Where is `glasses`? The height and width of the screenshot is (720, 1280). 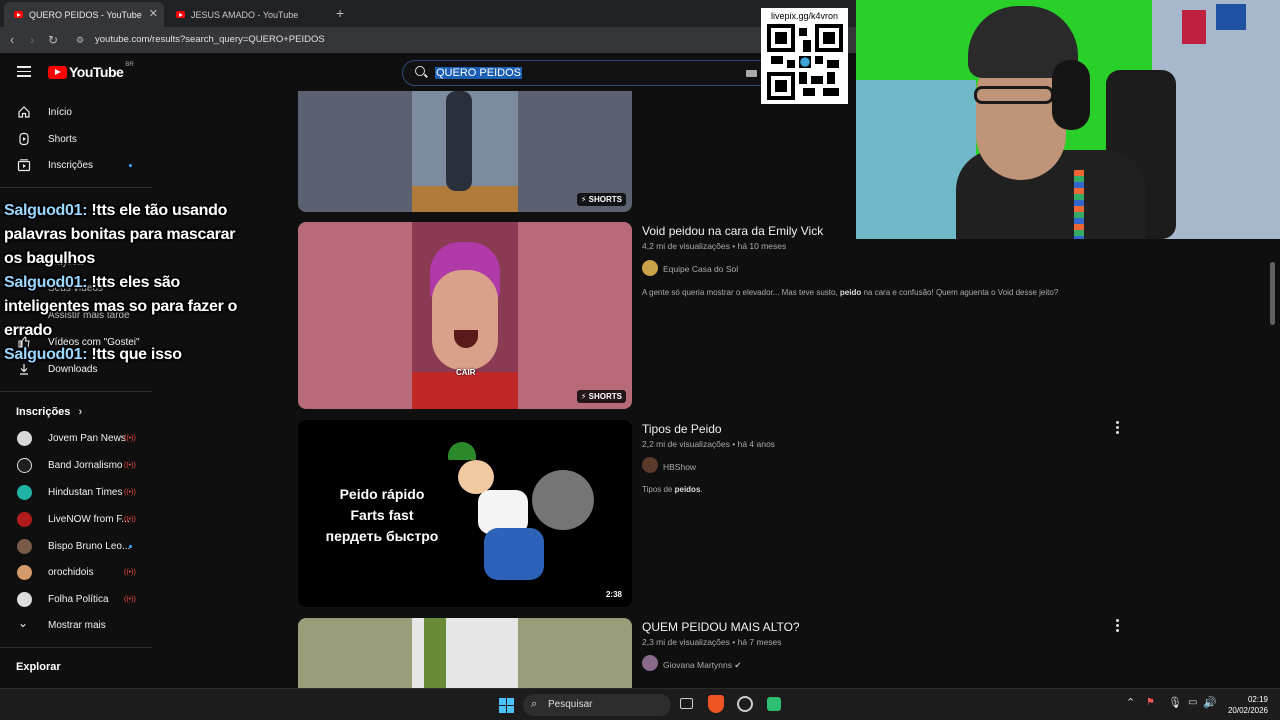 glasses is located at coordinates (1014, 95).